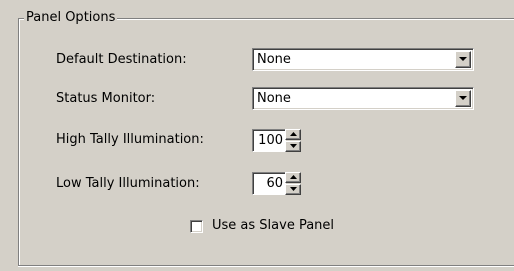  I want to click on status-monitor-select: None, so click(363, 98).